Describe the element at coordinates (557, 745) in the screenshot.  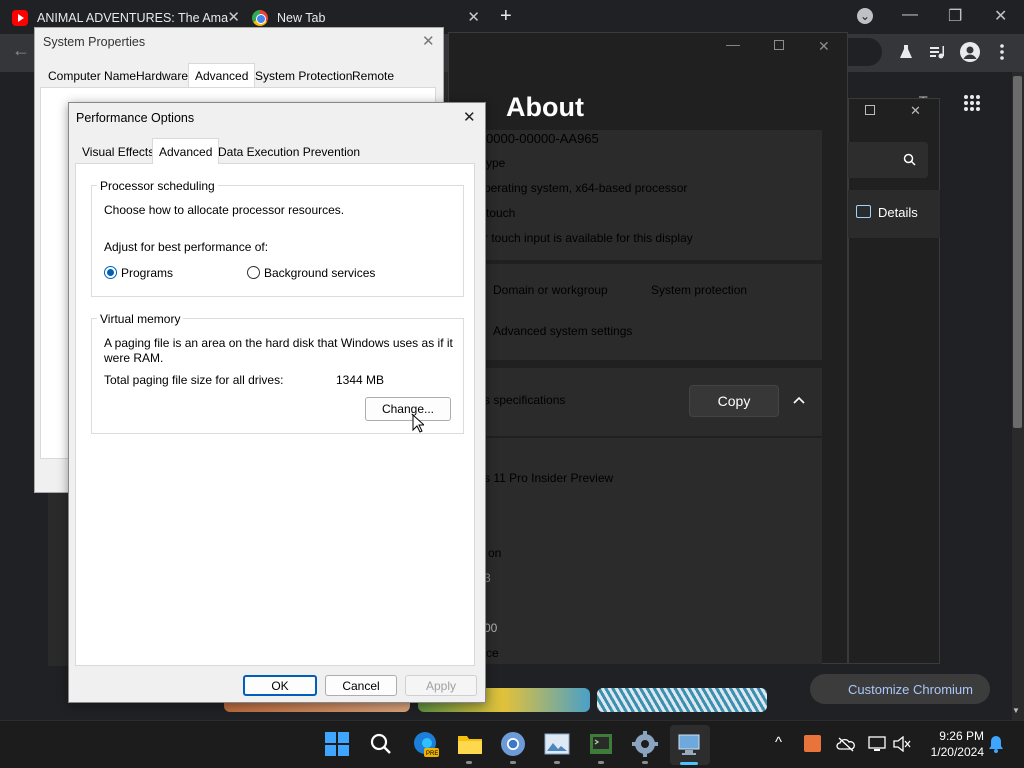
I see `photos-taskbar-icon` at that location.